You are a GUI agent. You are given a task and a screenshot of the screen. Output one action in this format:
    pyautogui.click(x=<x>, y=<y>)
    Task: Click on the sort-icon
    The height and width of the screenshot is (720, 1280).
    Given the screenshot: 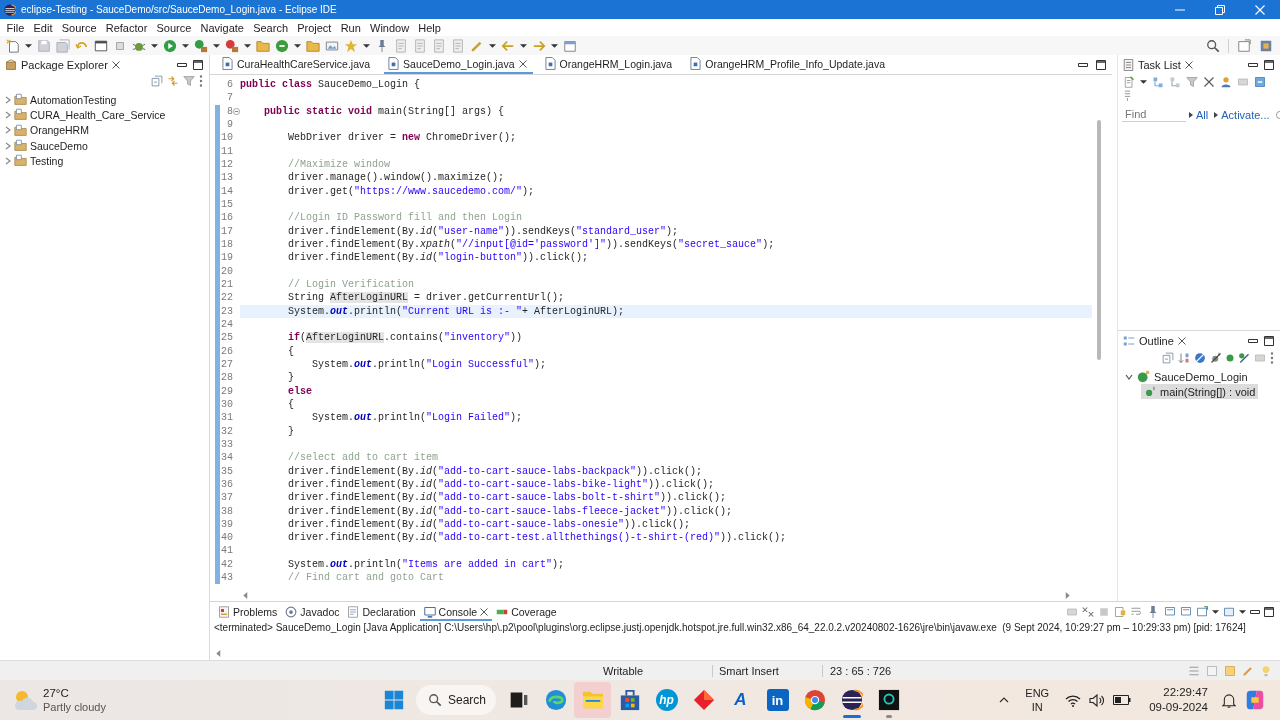 What is the action you would take?
    pyautogui.click(x=1184, y=358)
    